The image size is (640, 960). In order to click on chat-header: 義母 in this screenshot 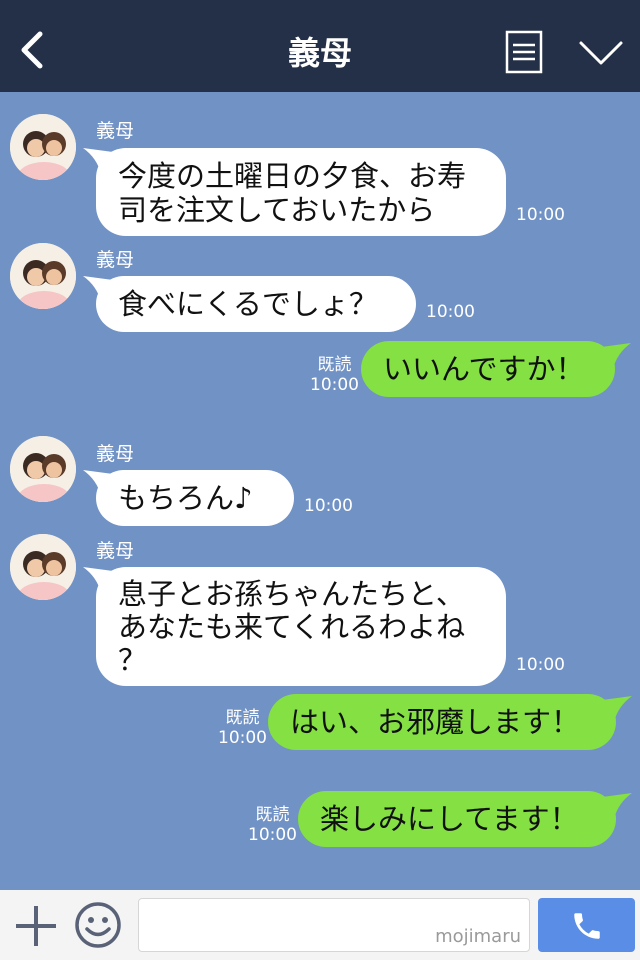, I will do `click(320, 46)`.